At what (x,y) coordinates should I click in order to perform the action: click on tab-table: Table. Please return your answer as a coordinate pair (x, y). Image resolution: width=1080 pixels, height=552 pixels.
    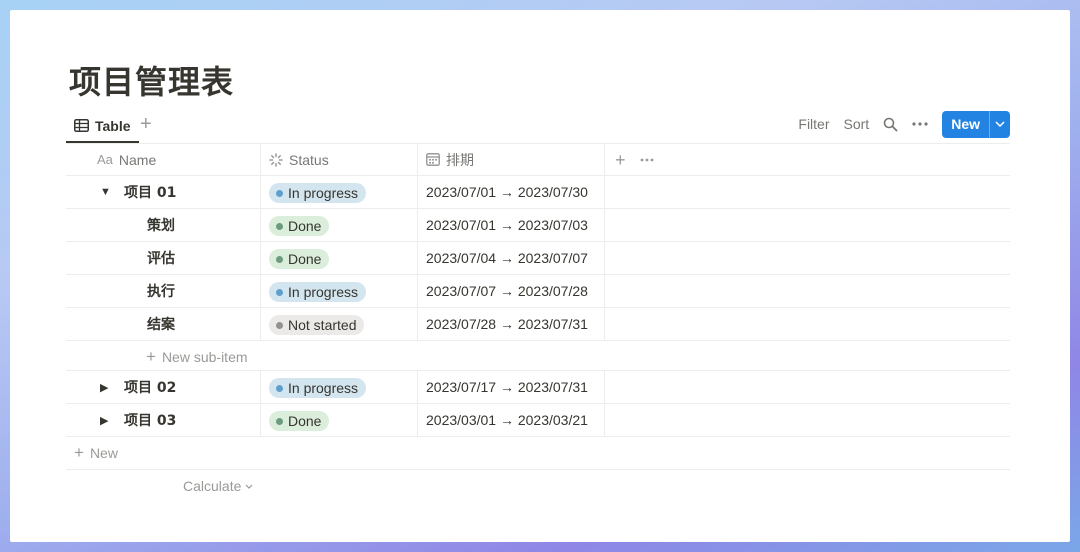
    Looking at the image, I should click on (102, 126).